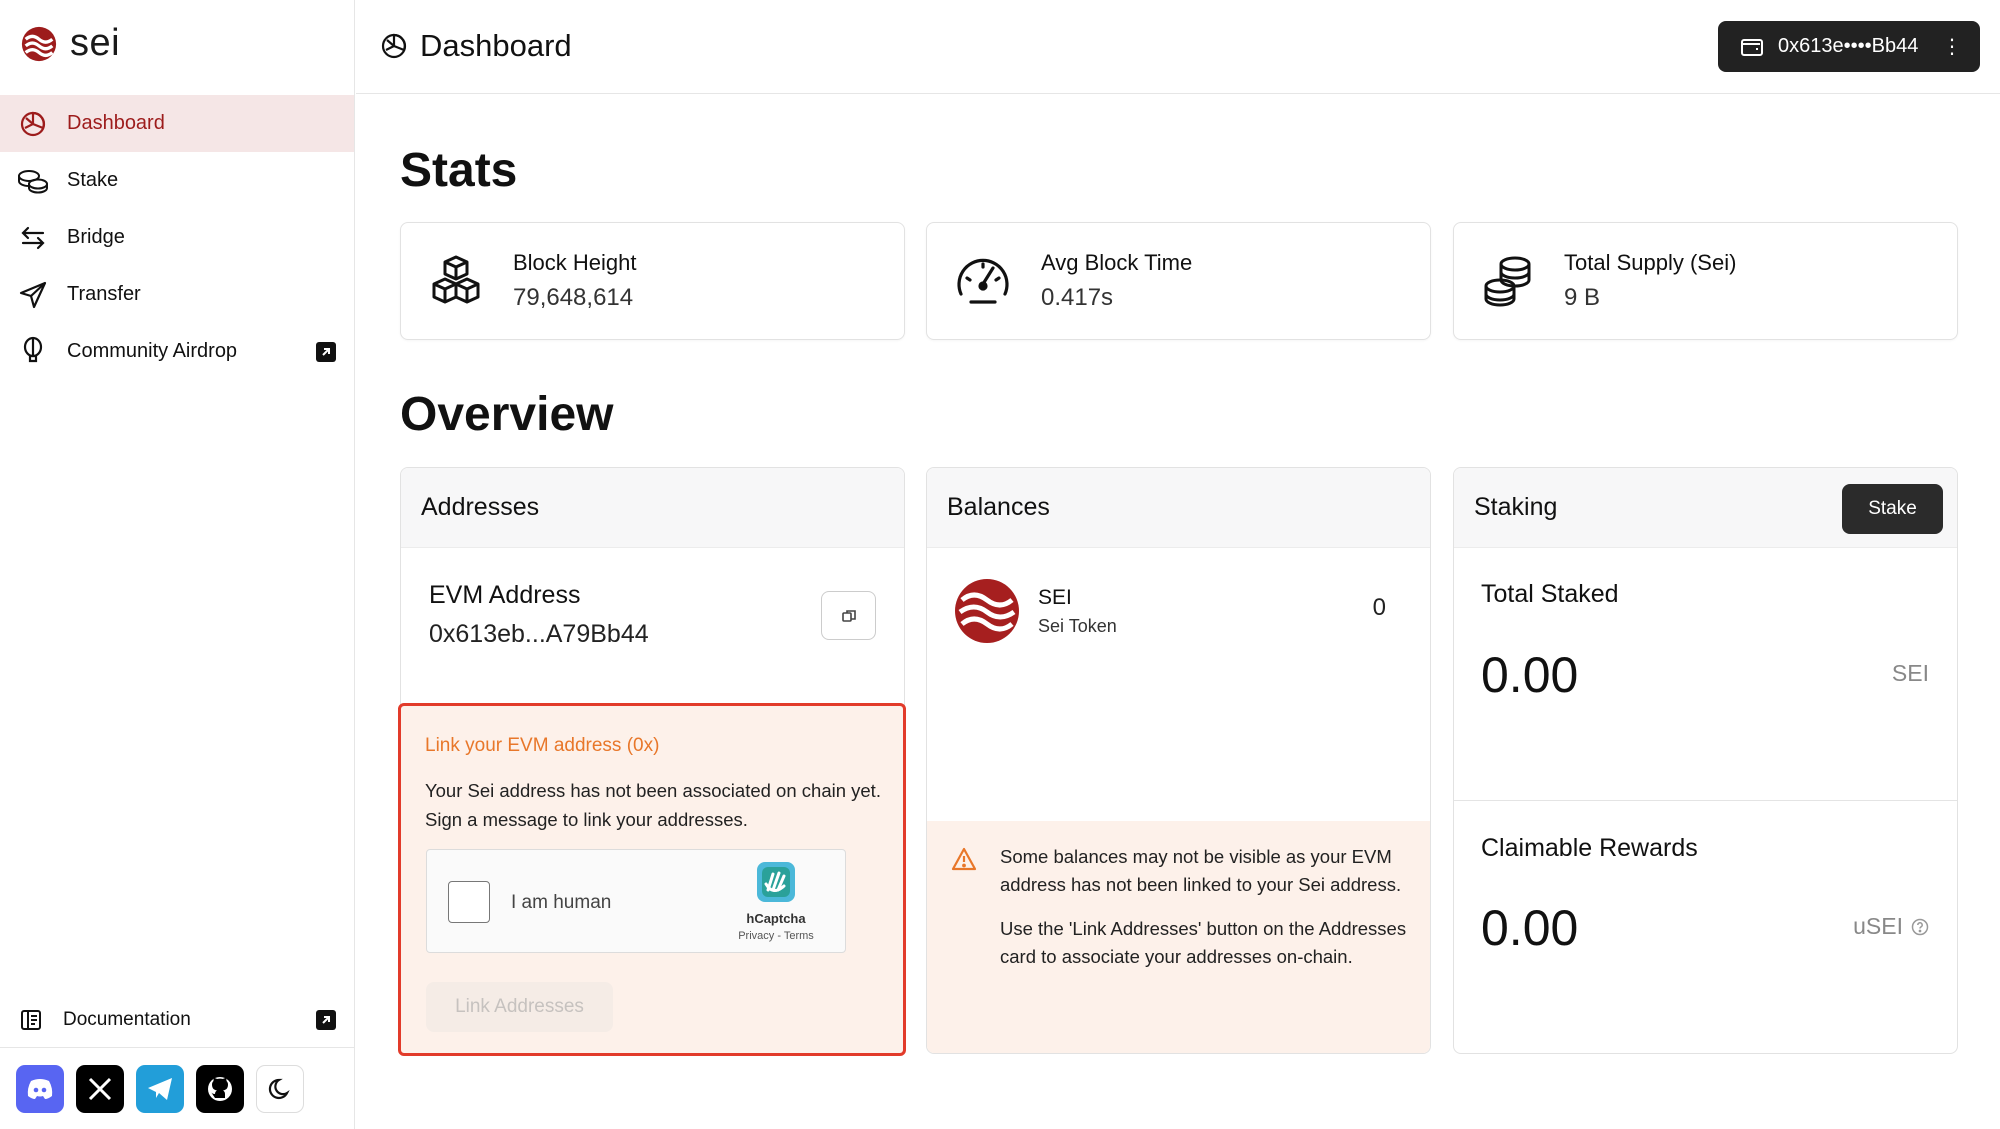 This screenshot has height=1129, width=2000. What do you see at coordinates (220, 1088) in the screenshot?
I see `github-icon` at bounding box center [220, 1088].